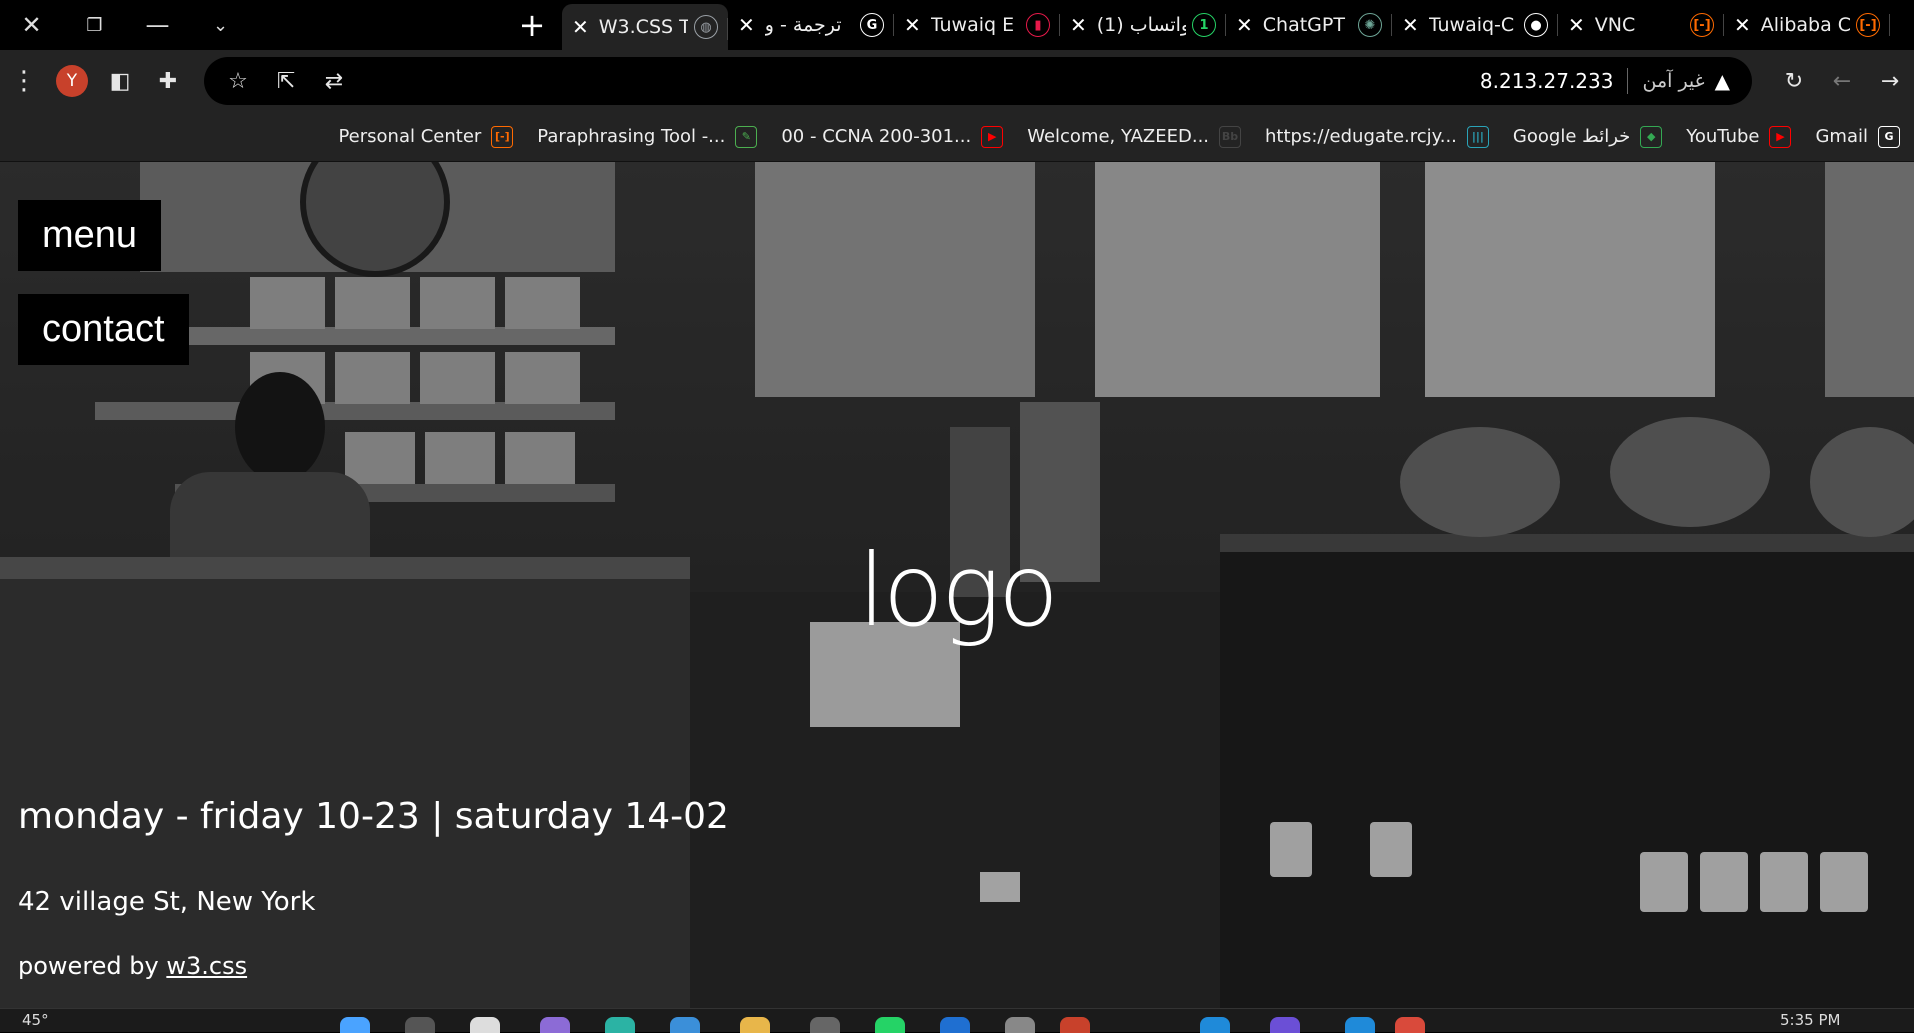 This screenshot has height=1033, width=1914. Describe the element at coordinates (1889, 25) in the screenshot. I see `tab-separator` at that location.